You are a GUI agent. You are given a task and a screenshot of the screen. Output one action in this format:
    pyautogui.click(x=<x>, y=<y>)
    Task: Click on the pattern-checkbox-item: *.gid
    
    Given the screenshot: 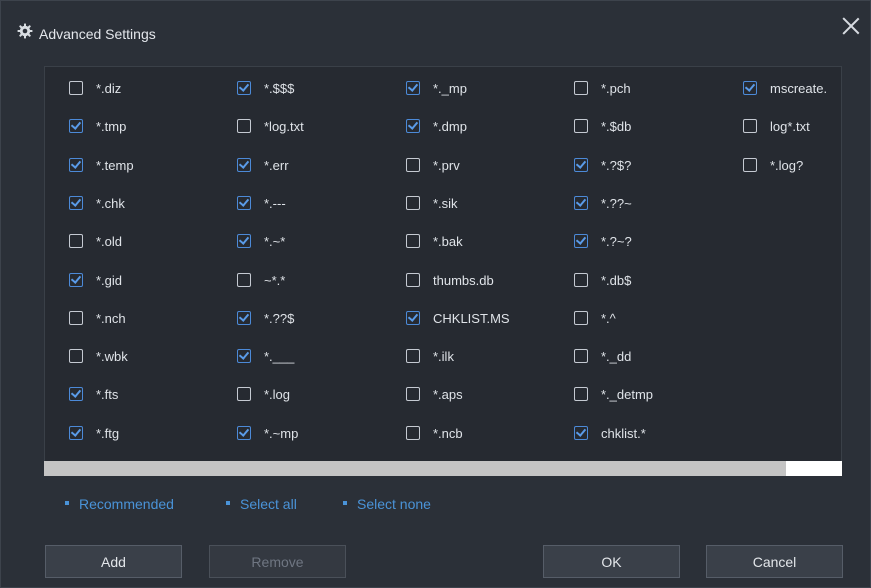 What is the action you would take?
    pyautogui.click(x=95, y=280)
    